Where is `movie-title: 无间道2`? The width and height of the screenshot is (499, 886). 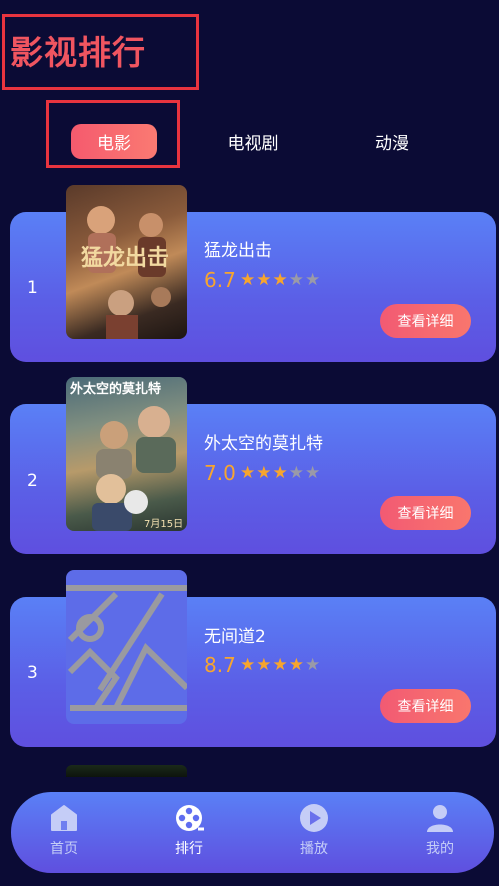
movie-title: 无间道2 is located at coordinates (235, 637).